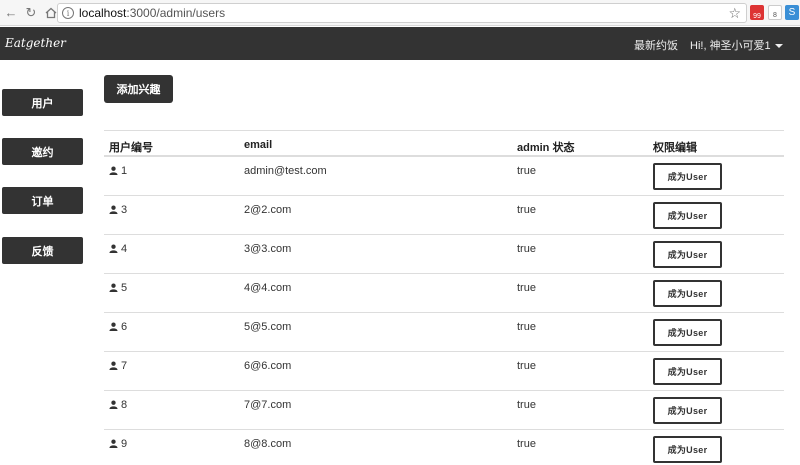 The height and width of the screenshot is (465, 800). What do you see at coordinates (792, 12) in the screenshot?
I see `s-extension-icon: S` at bounding box center [792, 12].